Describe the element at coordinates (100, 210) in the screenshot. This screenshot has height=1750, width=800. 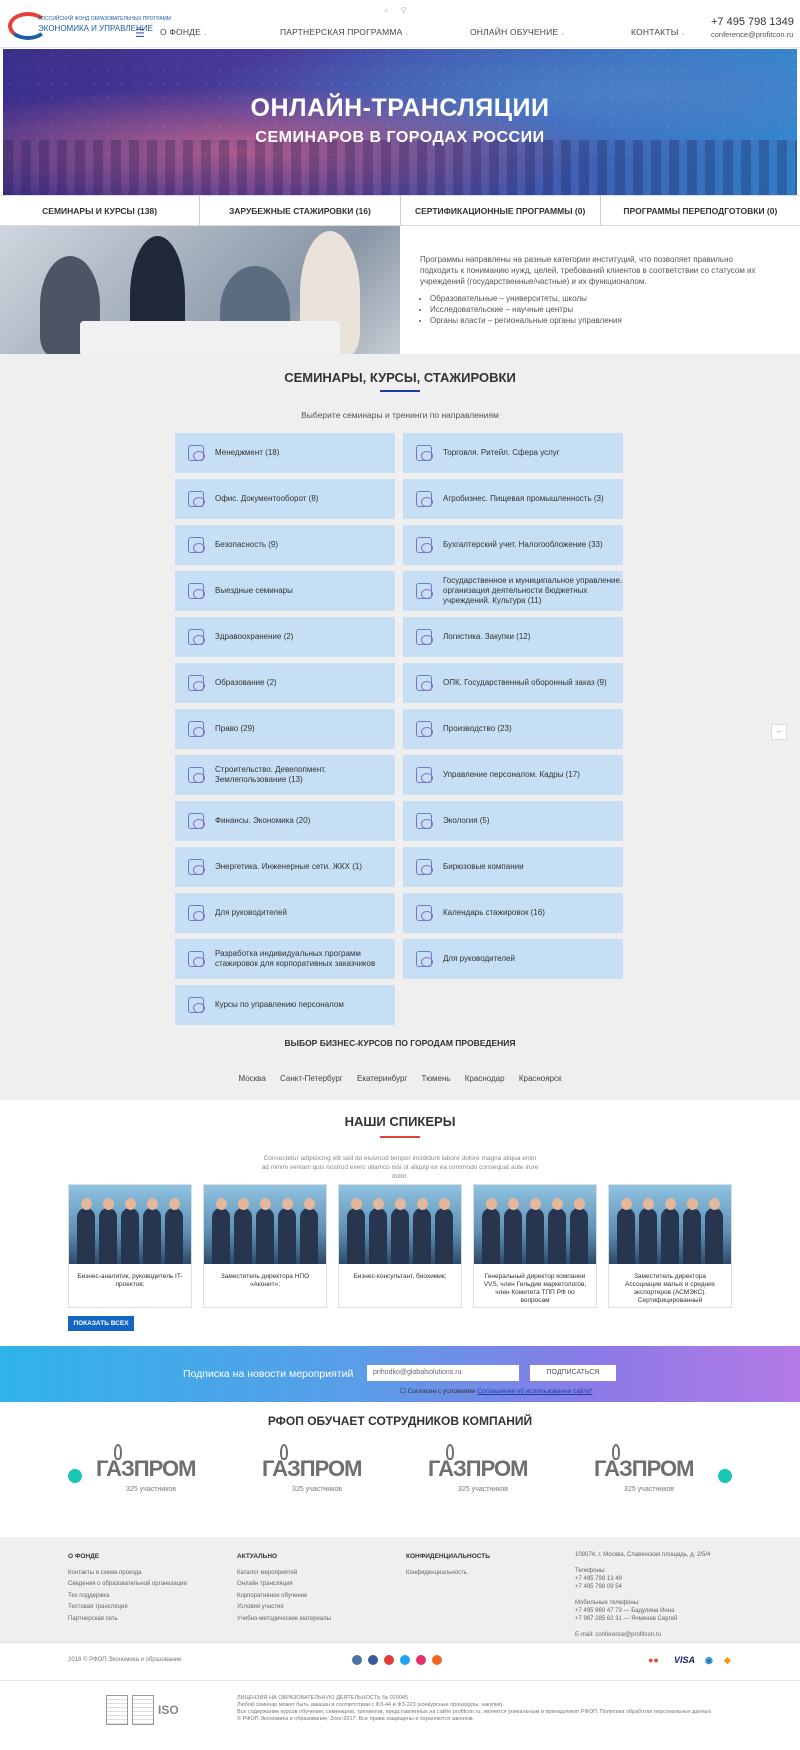
I see `tab-seminars: СЕМИНАРЫ И КУРСЫ (138)` at that location.